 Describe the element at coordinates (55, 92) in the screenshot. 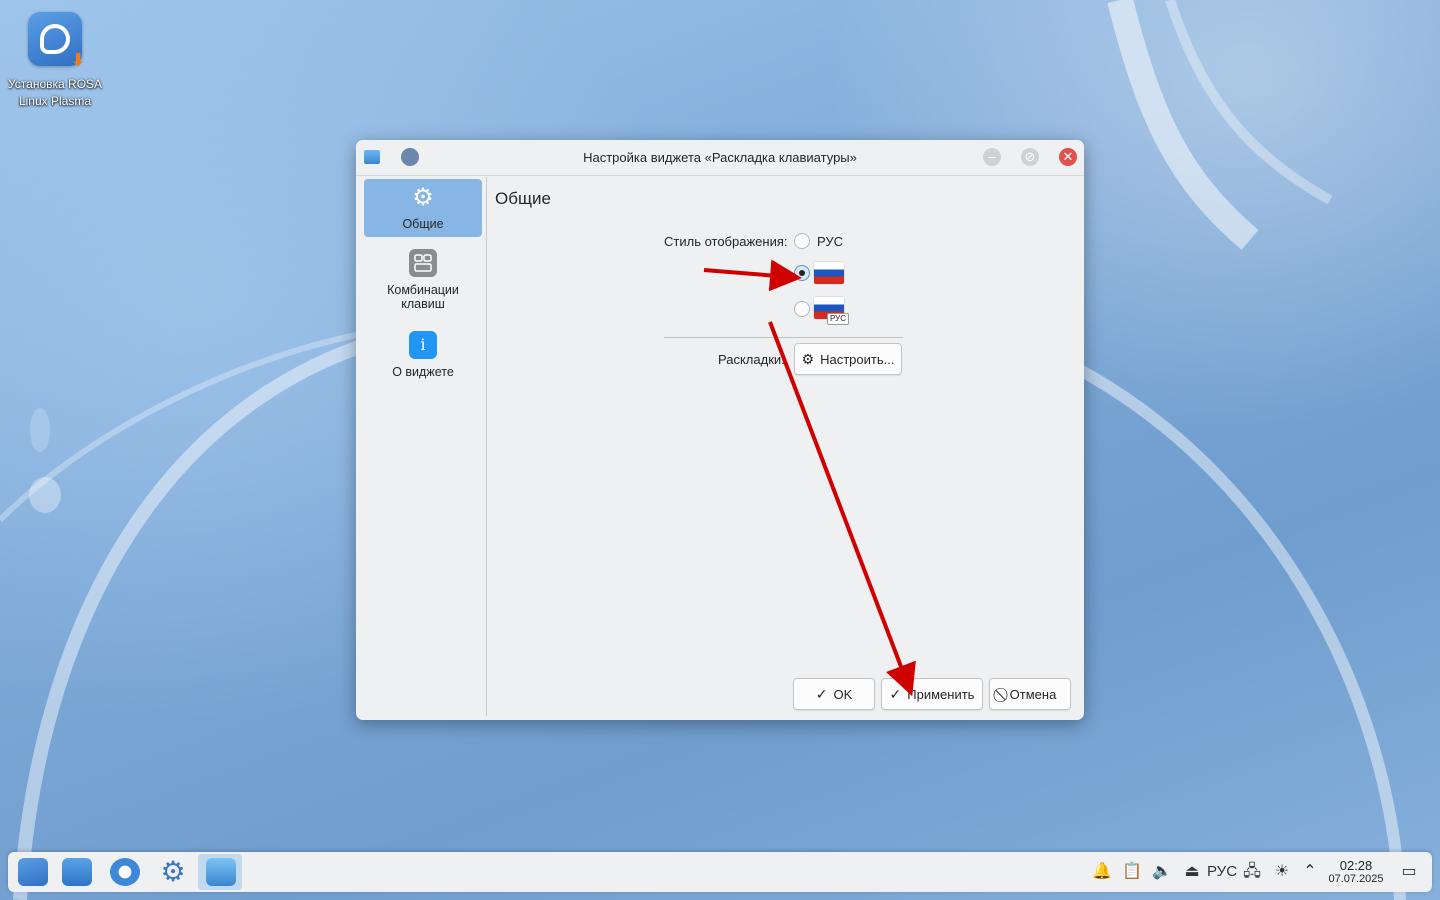

I see `desktop-icon-label: Установка ROSA Linux Plasma` at that location.